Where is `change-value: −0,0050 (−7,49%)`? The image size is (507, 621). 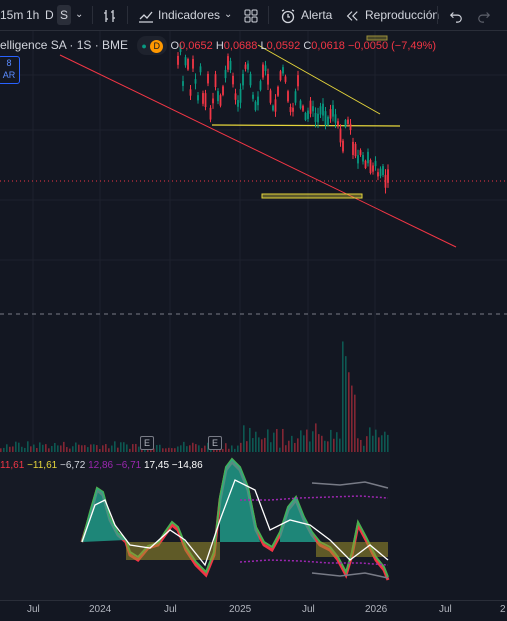 change-value: −0,0050 (−7,49%) is located at coordinates (392, 46).